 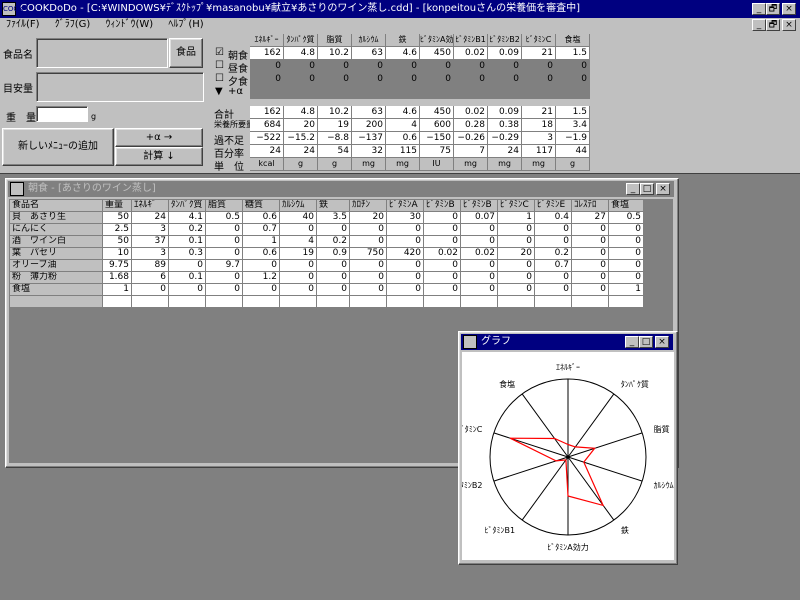 What do you see at coordinates (773, 9) in the screenshot?
I see `restore-button: 🗗` at bounding box center [773, 9].